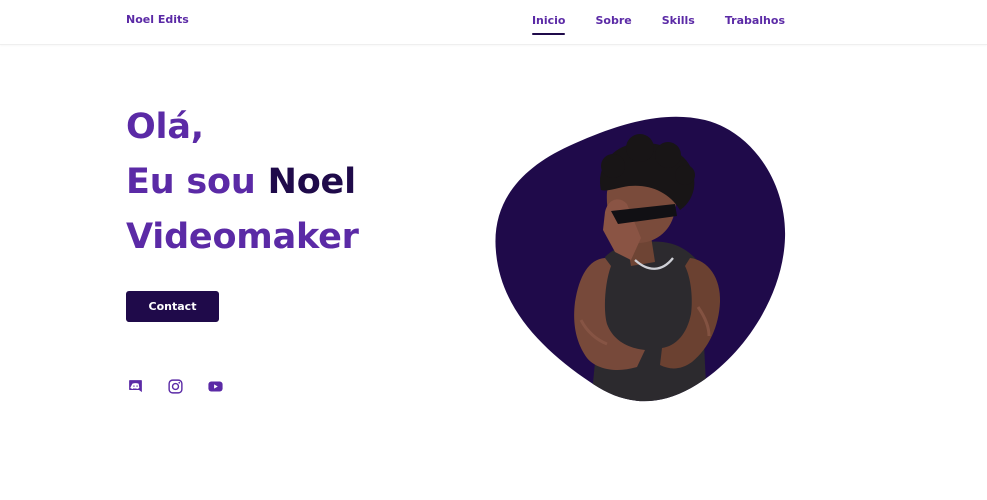 The width and height of the screenshot is (987, 500). I want to click on nav-link-sobre: Sobre, so click(613, 20).